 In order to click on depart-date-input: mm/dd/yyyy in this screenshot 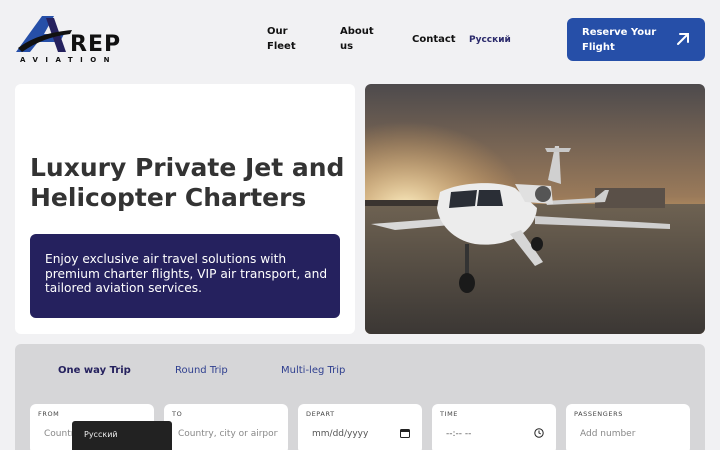, I will do `click(362, 434)`.